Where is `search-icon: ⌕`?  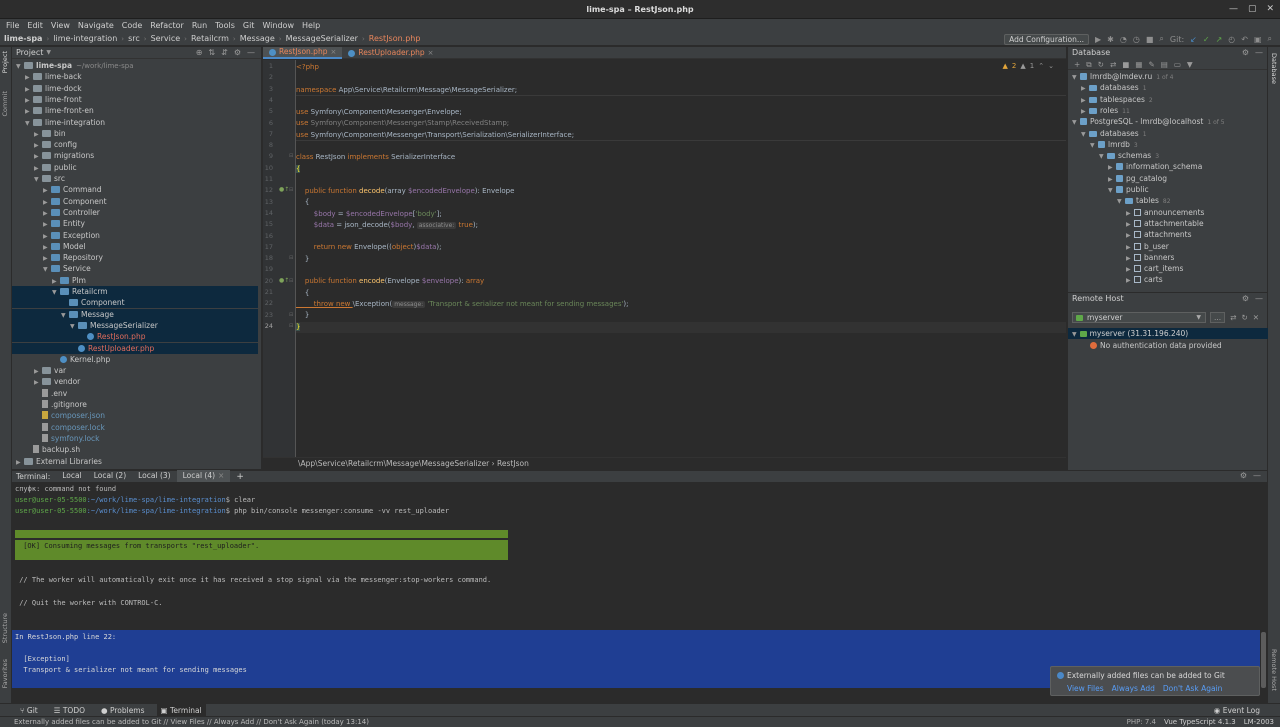
search-icon: ⌕ is located at coordinates (1161, 39).